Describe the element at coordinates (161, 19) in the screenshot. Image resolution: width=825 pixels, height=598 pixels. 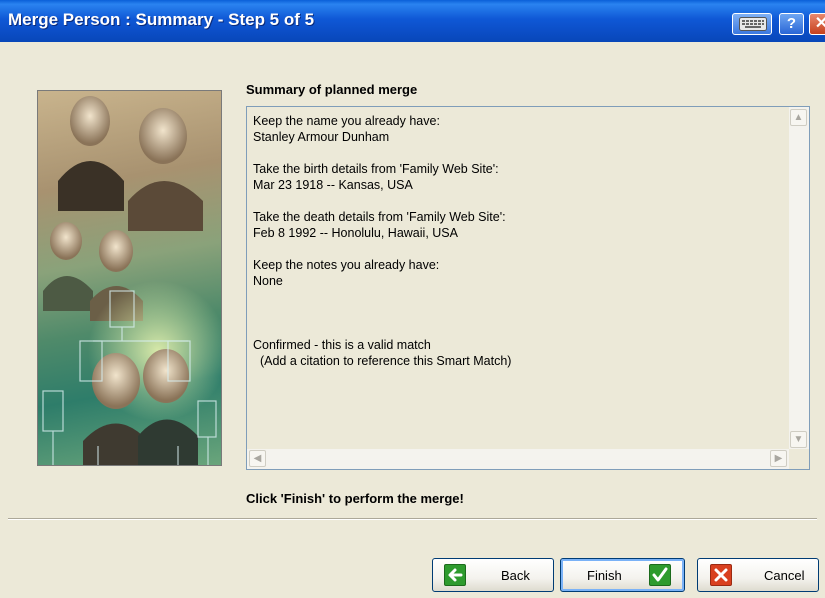
I see `window-title: Merge Person : Summary - Step 5 of 5` at that location.